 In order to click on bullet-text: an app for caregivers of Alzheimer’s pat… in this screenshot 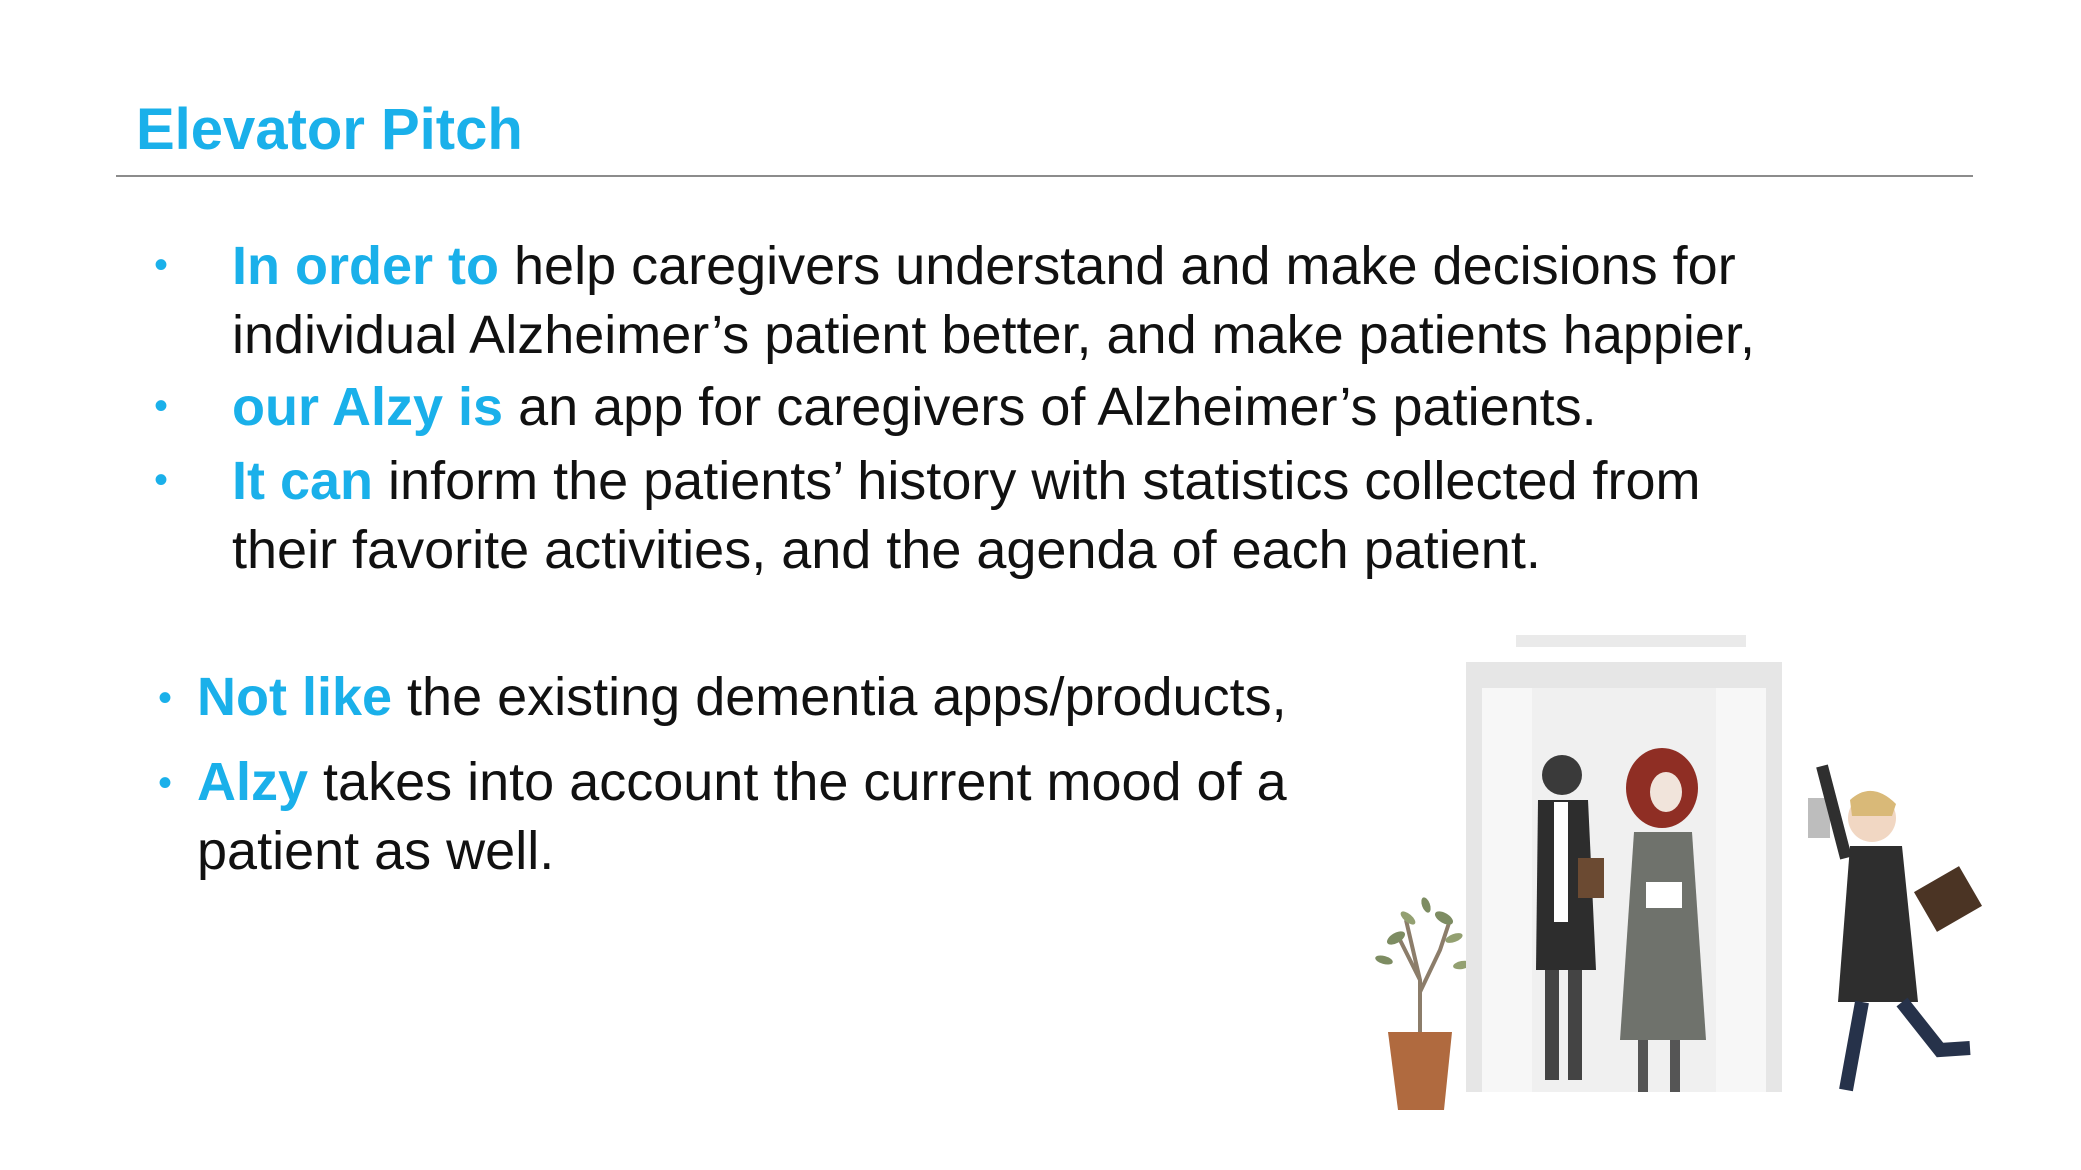, I will do `click(1050, 407)`.